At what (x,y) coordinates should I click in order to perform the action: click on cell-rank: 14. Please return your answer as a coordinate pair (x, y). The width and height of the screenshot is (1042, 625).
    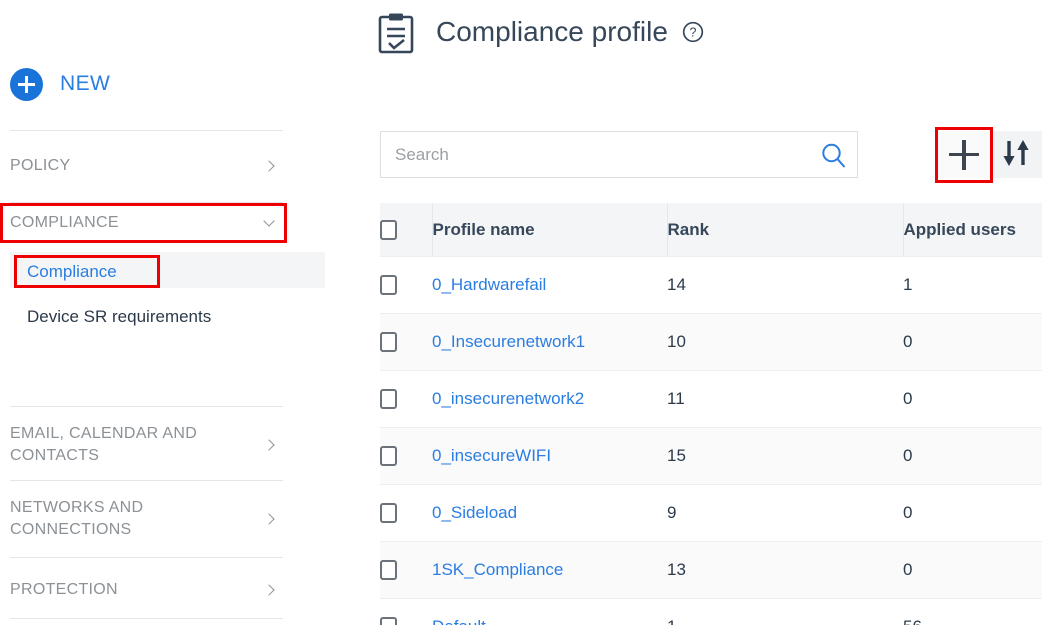
    Looking at the image, I should click on (785, 285).